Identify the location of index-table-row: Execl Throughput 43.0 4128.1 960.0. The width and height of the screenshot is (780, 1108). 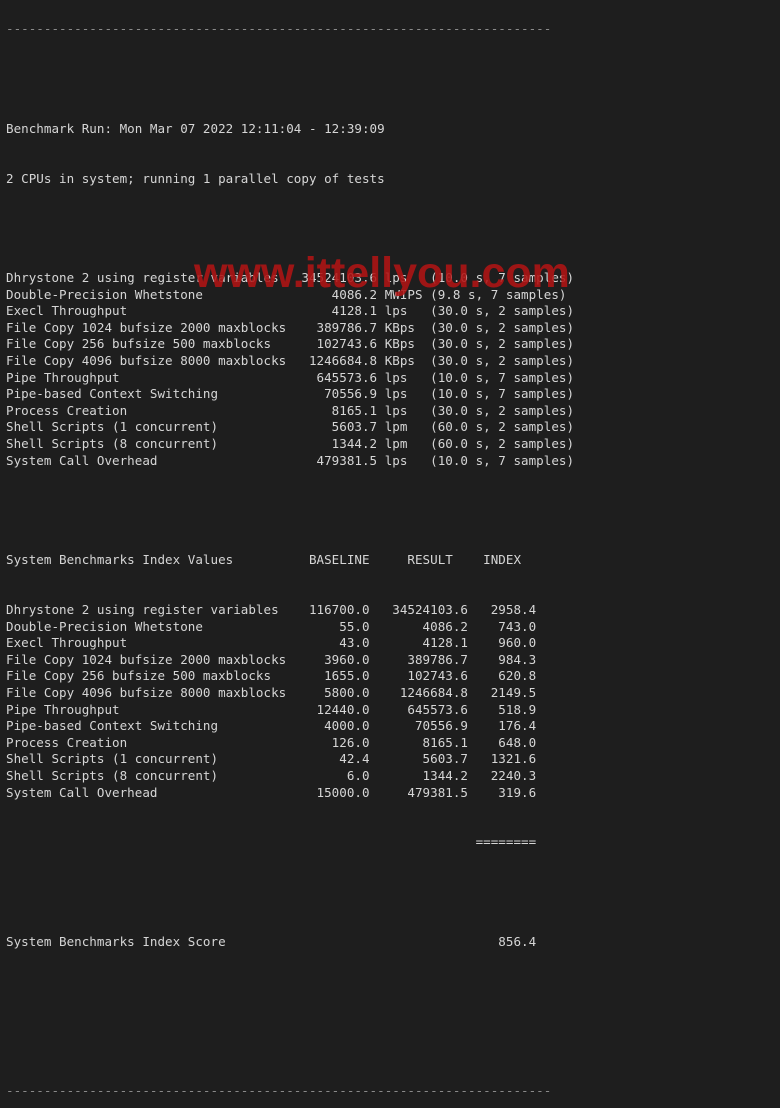
(271, 643).